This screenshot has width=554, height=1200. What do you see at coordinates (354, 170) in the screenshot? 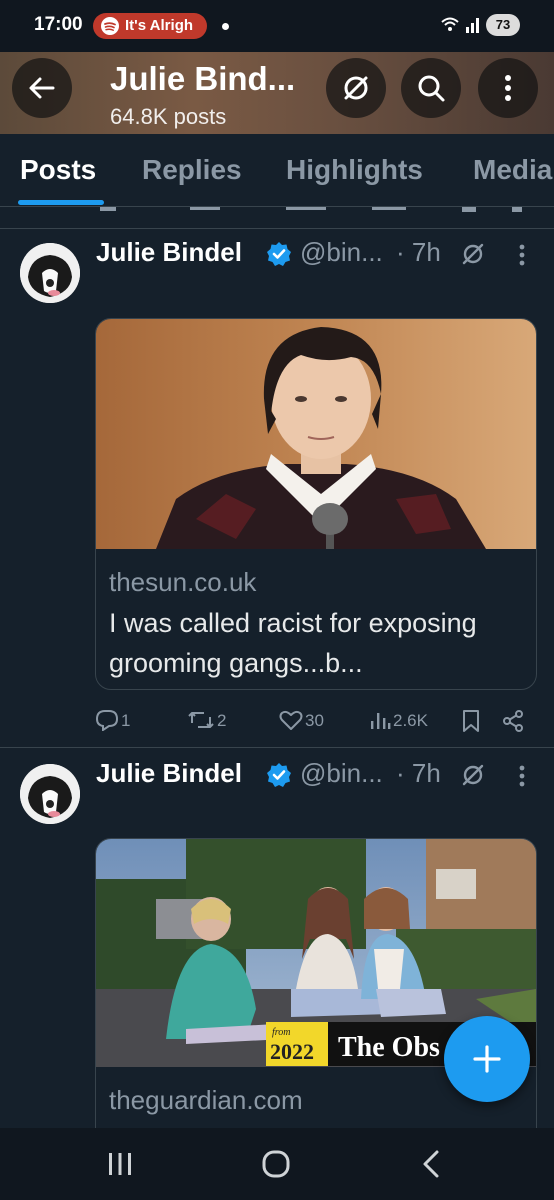
I see `tab-highlights: Highlights` at bounding box center [354, 170].